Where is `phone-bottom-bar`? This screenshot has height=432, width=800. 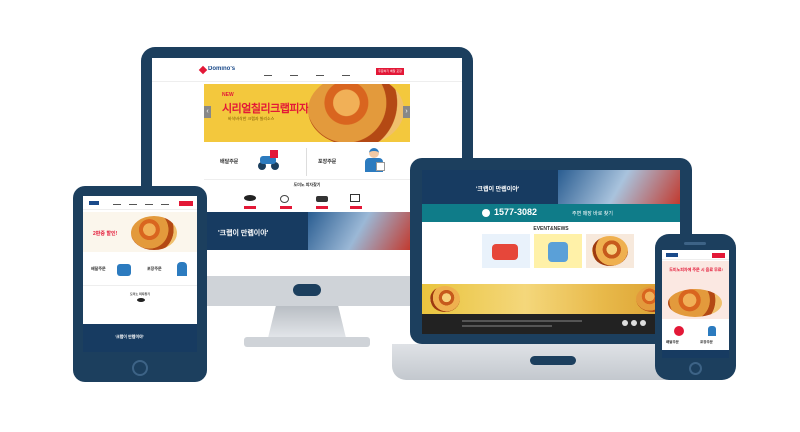 phone-bottom-bar is located at coordinates (695, 354).